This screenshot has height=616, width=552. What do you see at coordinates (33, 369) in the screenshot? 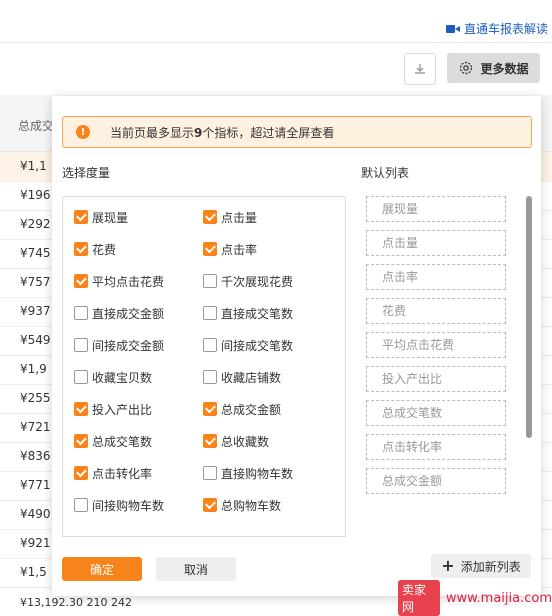
I see `total-deal-cell: ¥1,9` at bounding box center [33, 369].